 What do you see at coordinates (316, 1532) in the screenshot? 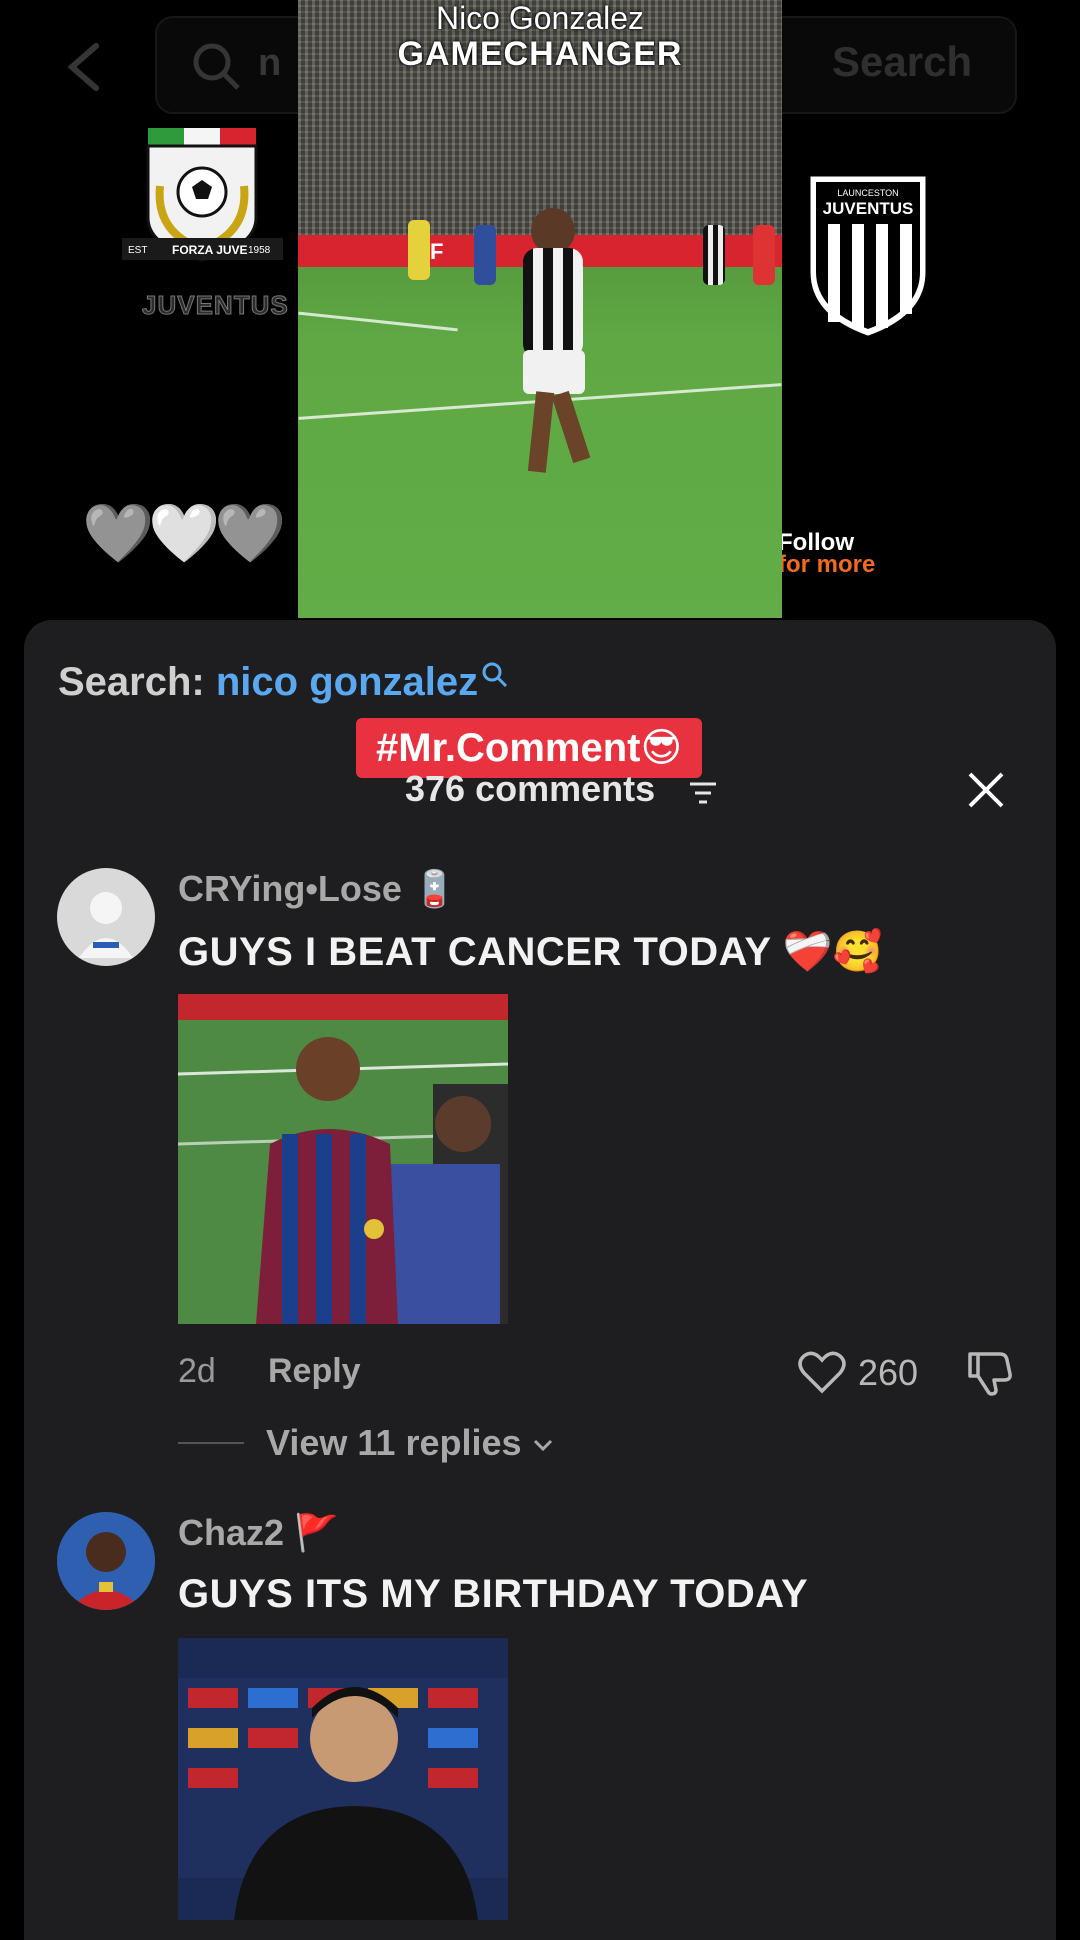
I see `red-flag-icon: 🚩` at bounding box center [316, 1532].